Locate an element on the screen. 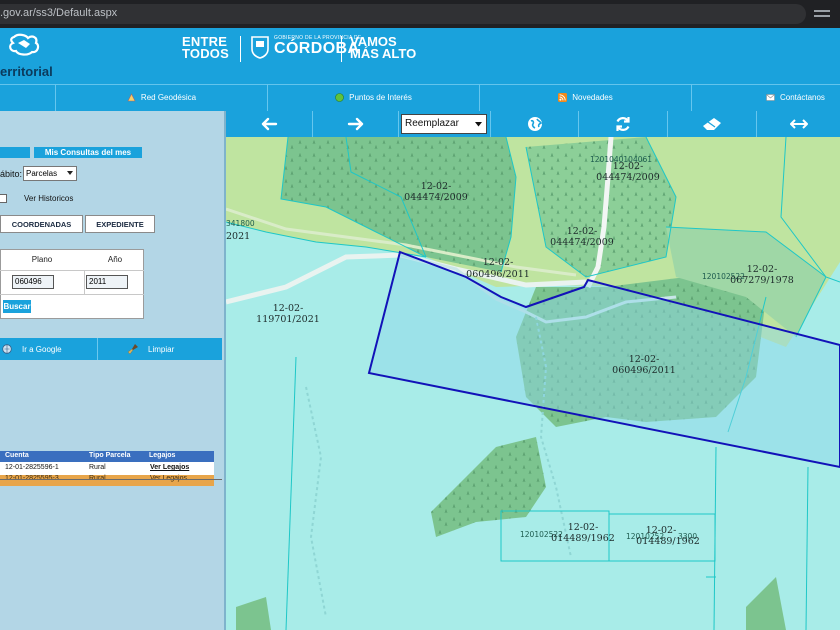 The image size is (840, 630). ver-legajos-link: Ver Legajos is located at coordinates (169, 467).